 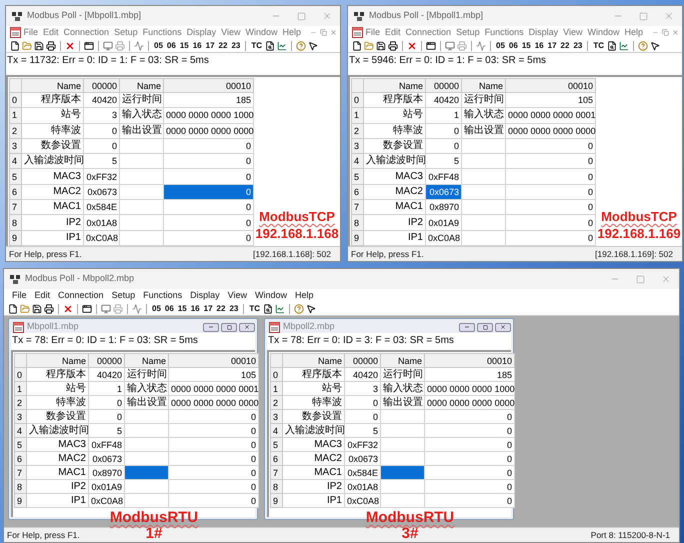 What do you see at coordinates (469, 375) in the screenshot?
I see `table-cell: 185` at bounding box center [469, 375].